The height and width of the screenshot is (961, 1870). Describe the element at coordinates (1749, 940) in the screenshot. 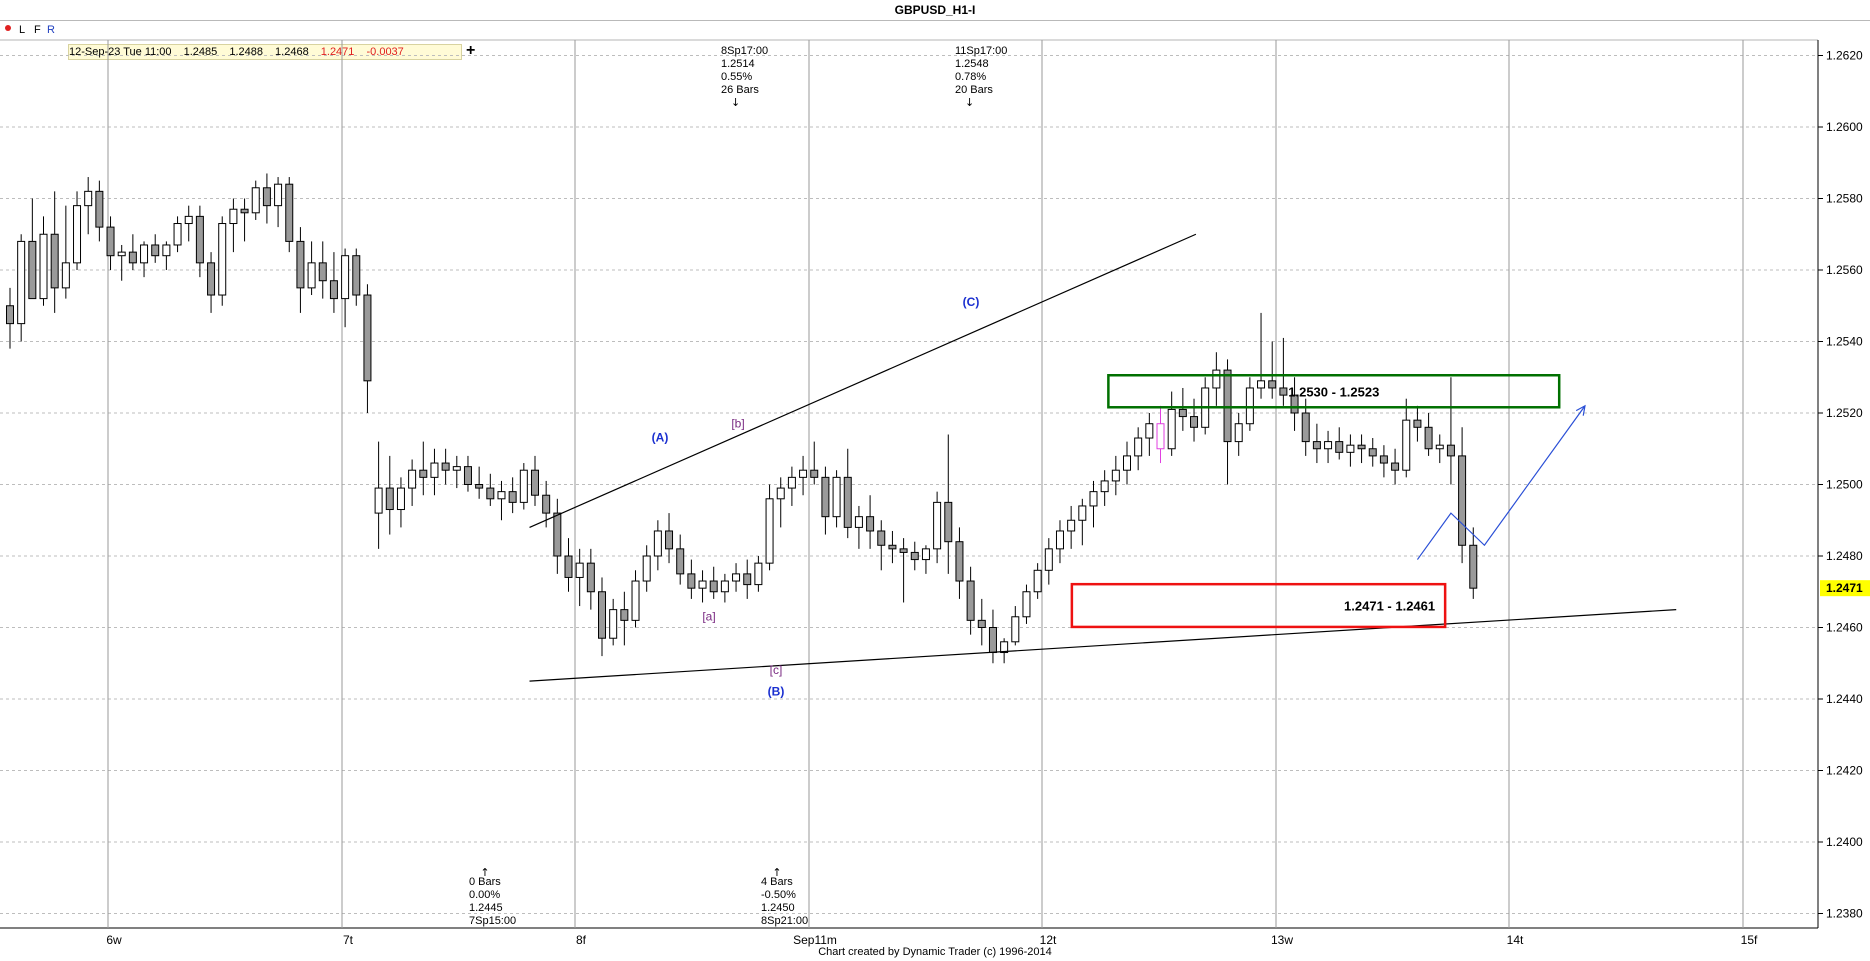

I see `x-tick-label: 15f` at that location.